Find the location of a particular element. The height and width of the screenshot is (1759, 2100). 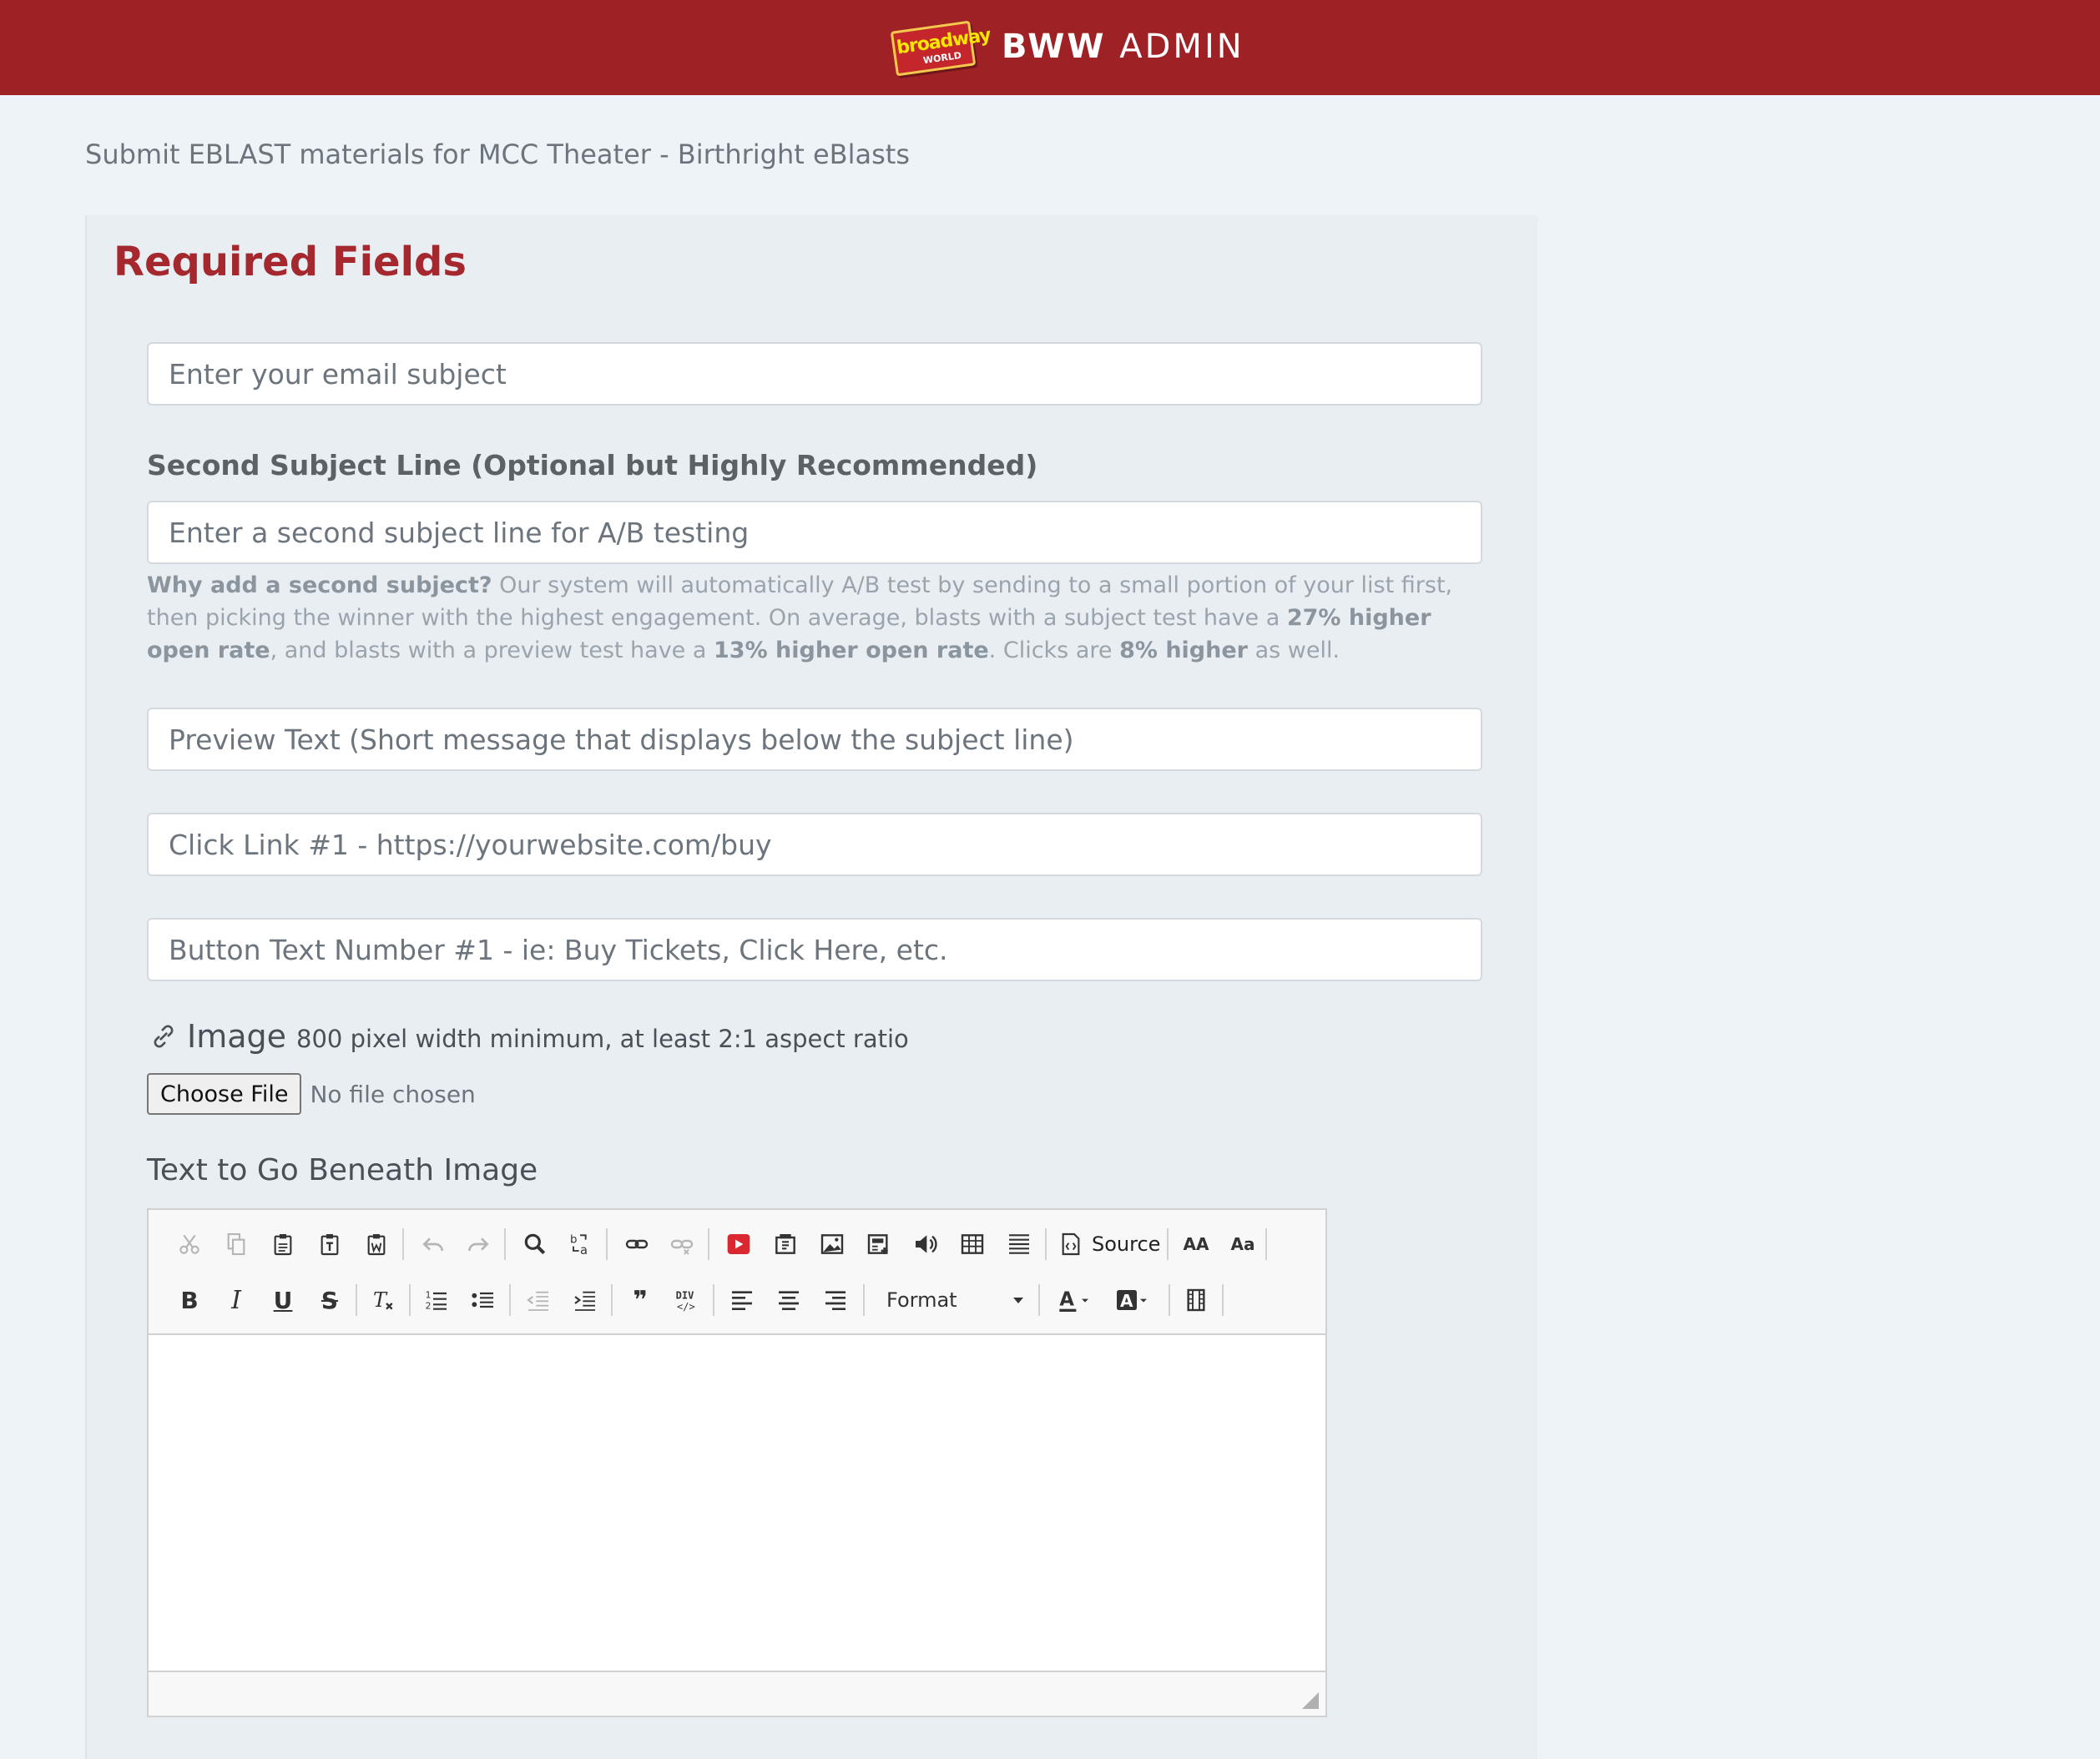

source-icon is located at coordinates (1071, 1244).